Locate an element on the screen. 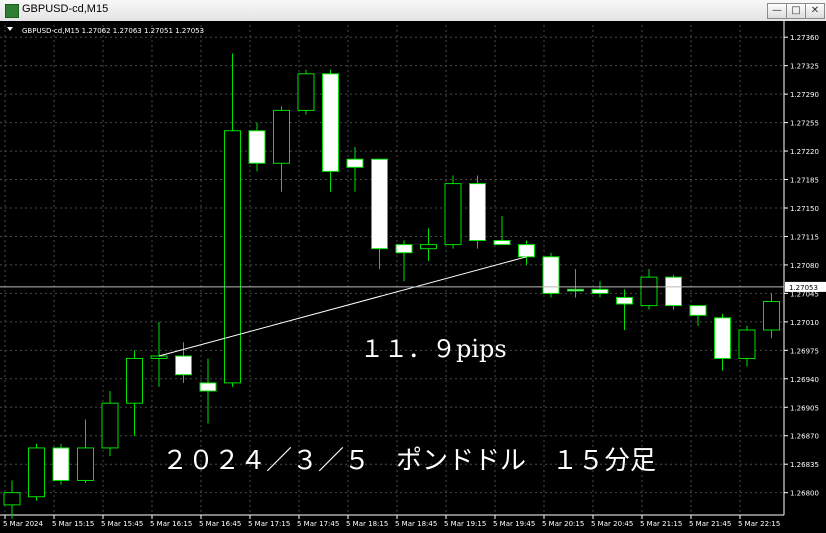 This screenshot has width=826, height=533. x-tick-label: 5 Mar 20:15 is located at coordinates (563, 524).